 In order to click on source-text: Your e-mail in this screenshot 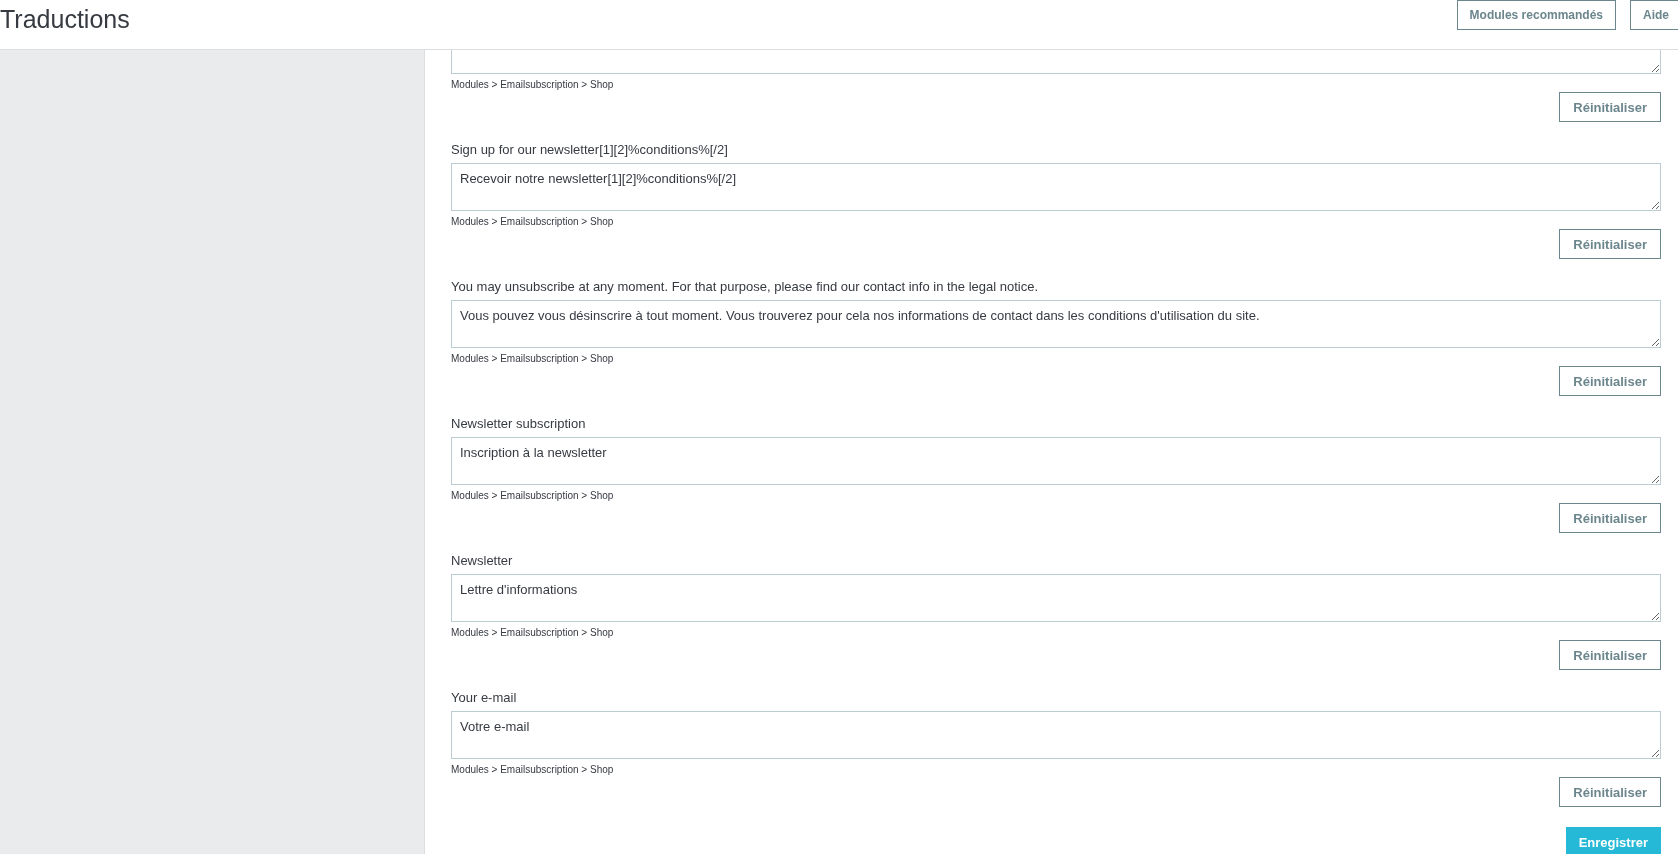, I will do `click(484, 698)`.